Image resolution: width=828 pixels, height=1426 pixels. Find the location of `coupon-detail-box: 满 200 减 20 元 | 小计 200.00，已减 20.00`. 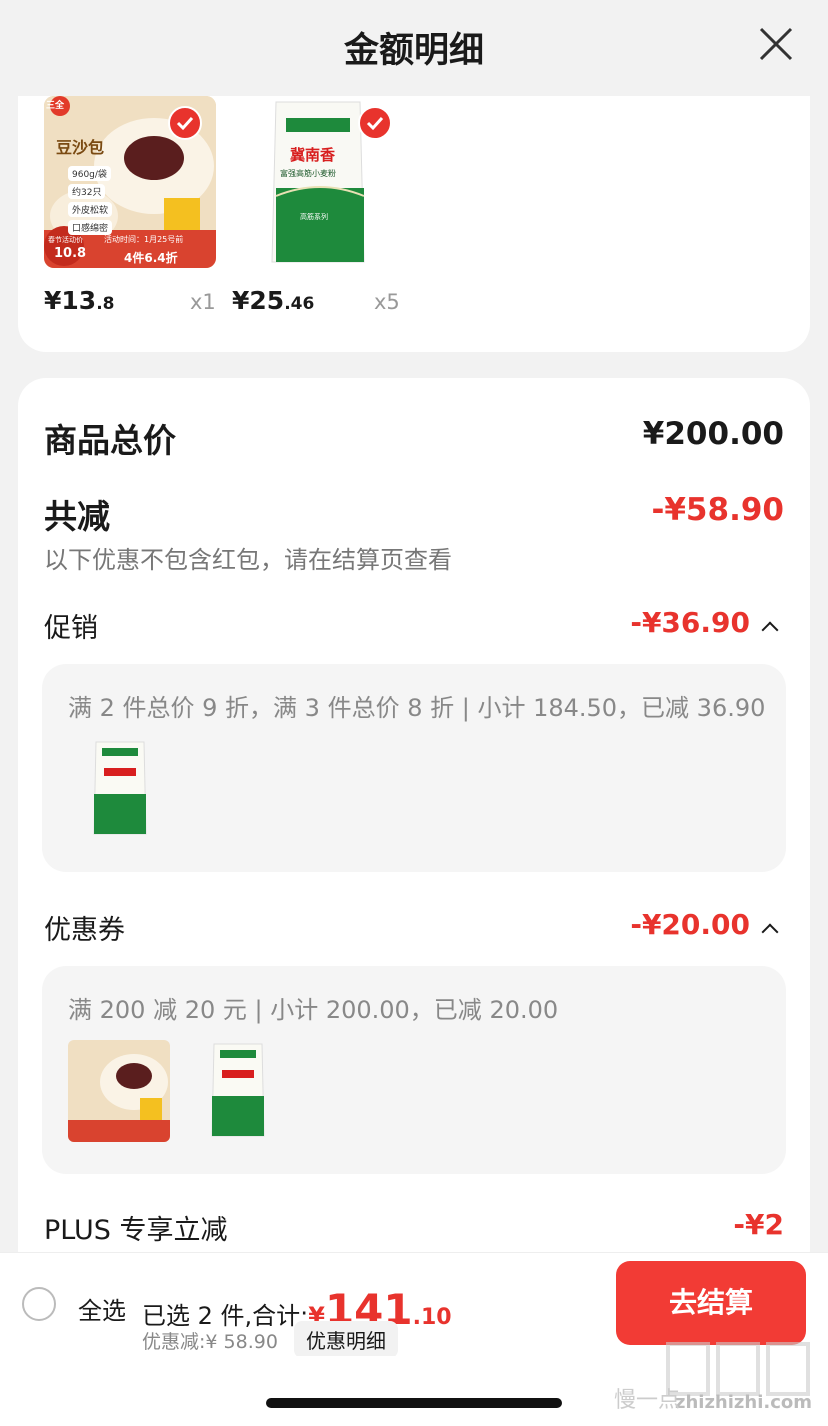

coupon-detail-box: 满 200 减 20 元 | 小计 200.00，已减 20.00 is located at coordinates (414, 1070).